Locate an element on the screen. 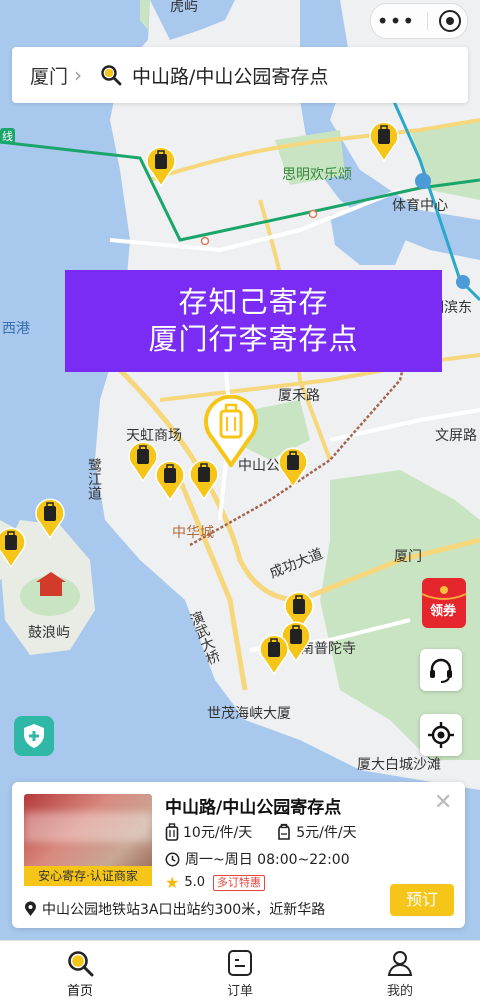  tab-orders: 订单 is located at coordinates (240, 974).